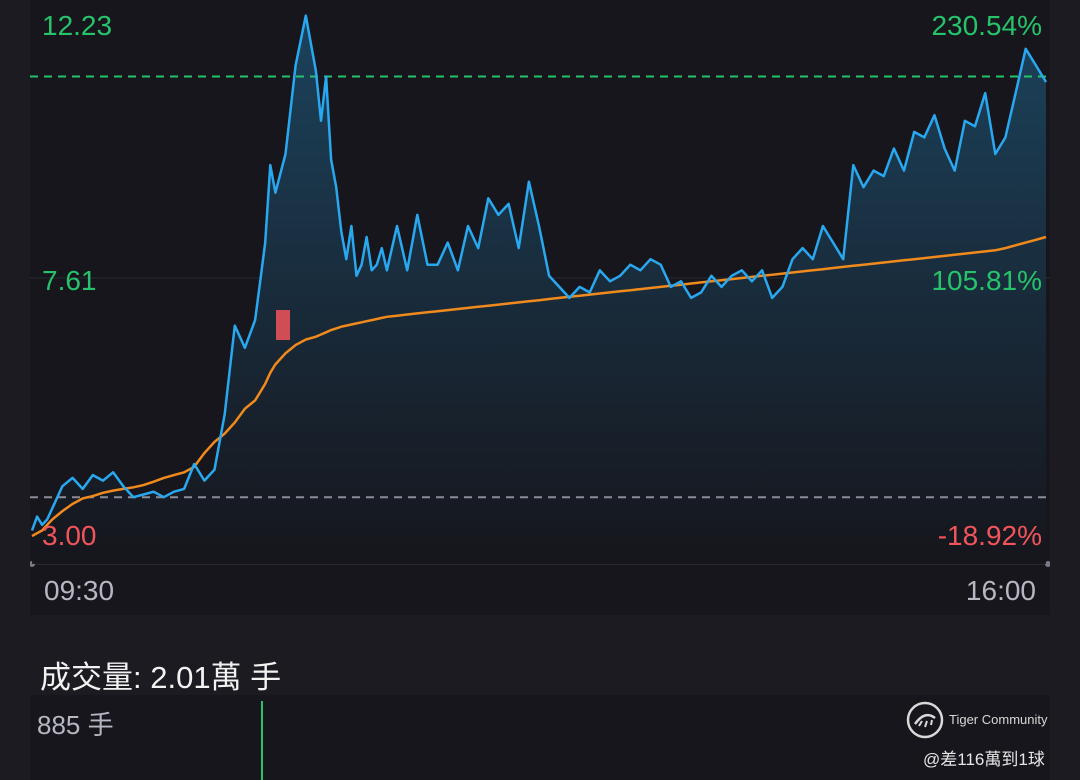 The height and width of the screenshot is (780, 1080). Describe the element at coordinates (283, 325) in the screenshot. I see `halt-marker` at that location.